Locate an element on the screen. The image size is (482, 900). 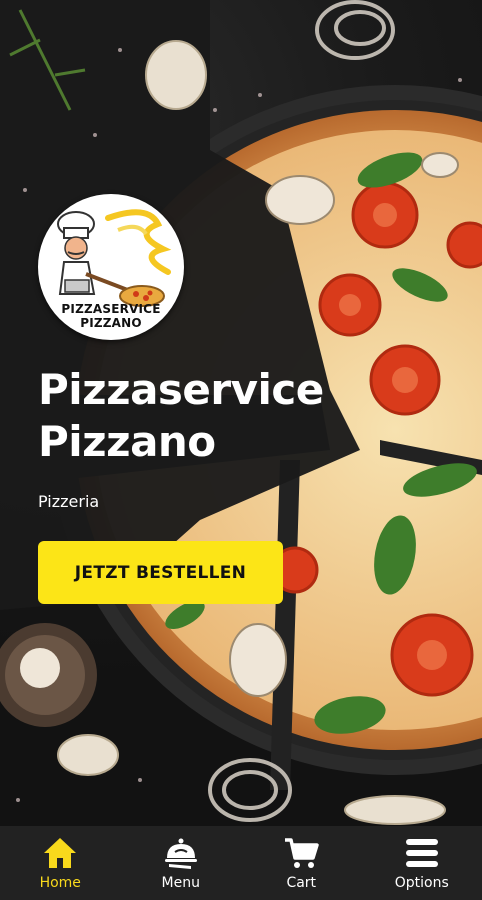
nav-item-options: Options is located at coordinates (422, 863).